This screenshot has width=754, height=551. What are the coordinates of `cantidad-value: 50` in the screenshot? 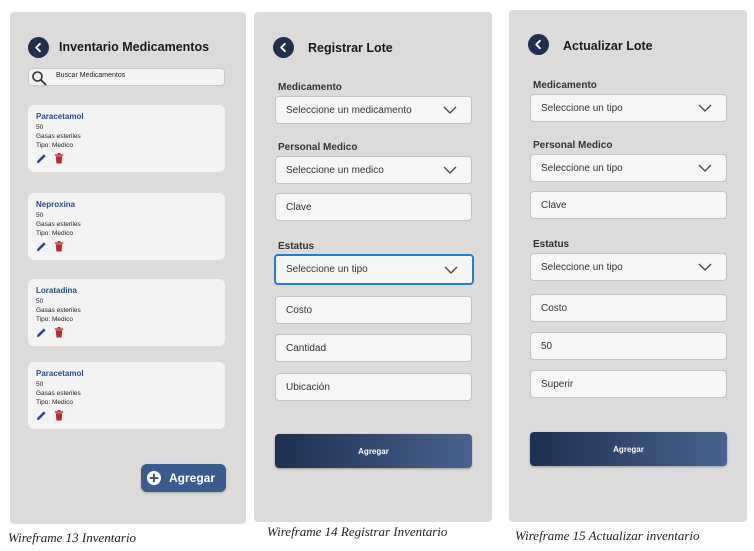 It's located at (547, 346).